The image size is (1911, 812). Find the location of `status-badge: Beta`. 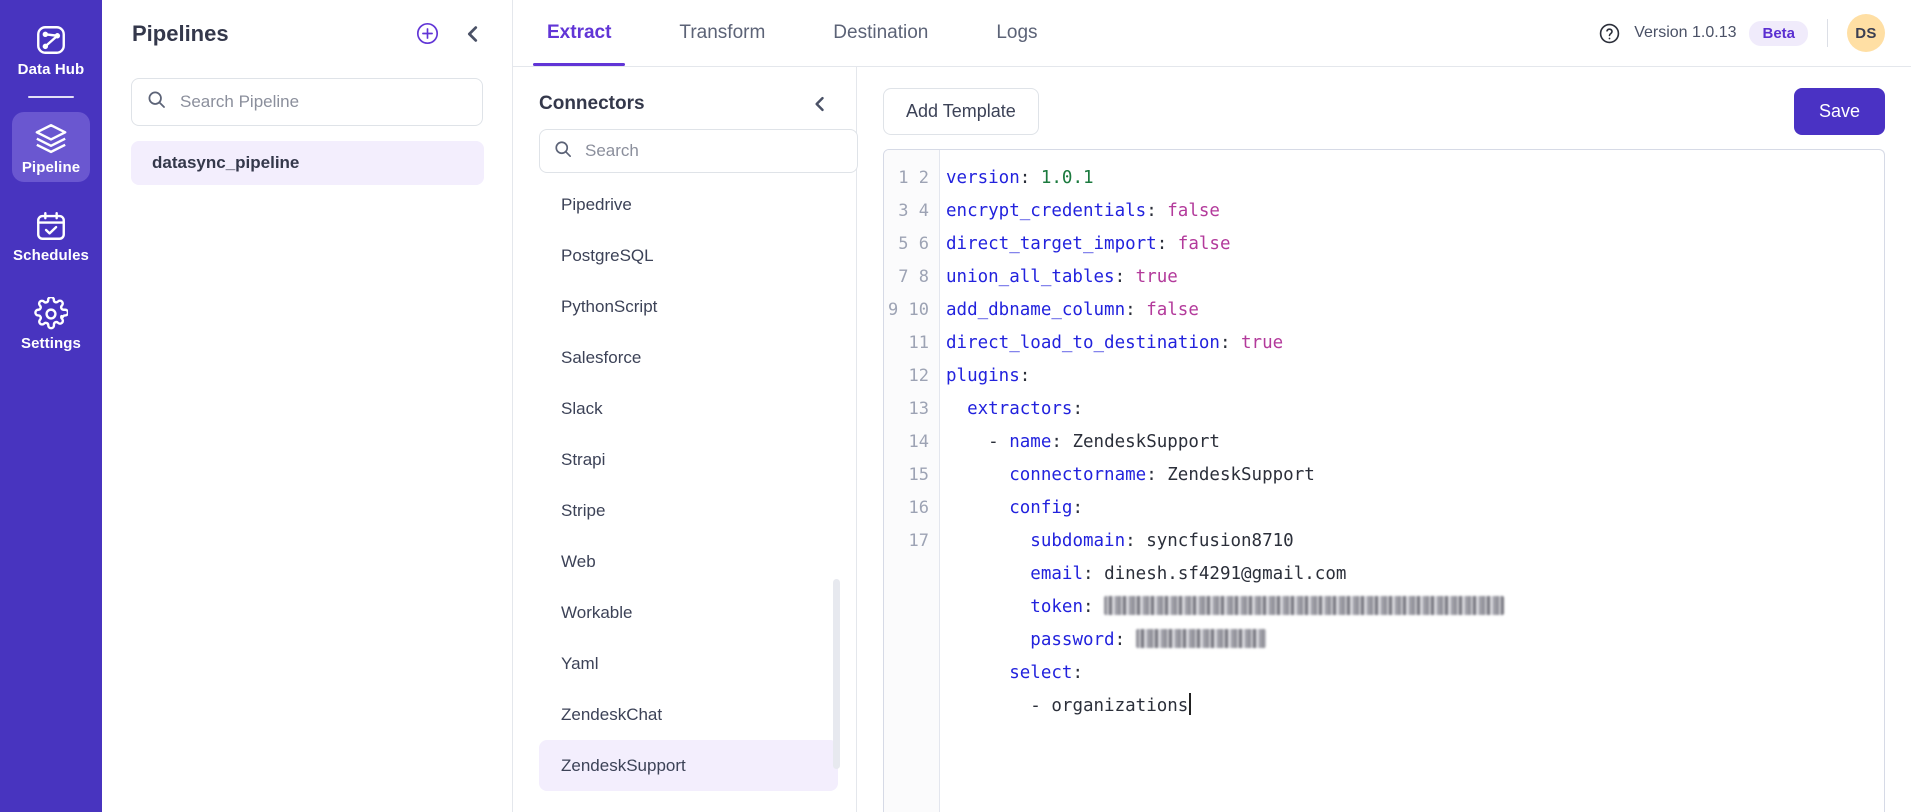

status-badge: Beta is located at coordinates (1778, 33).